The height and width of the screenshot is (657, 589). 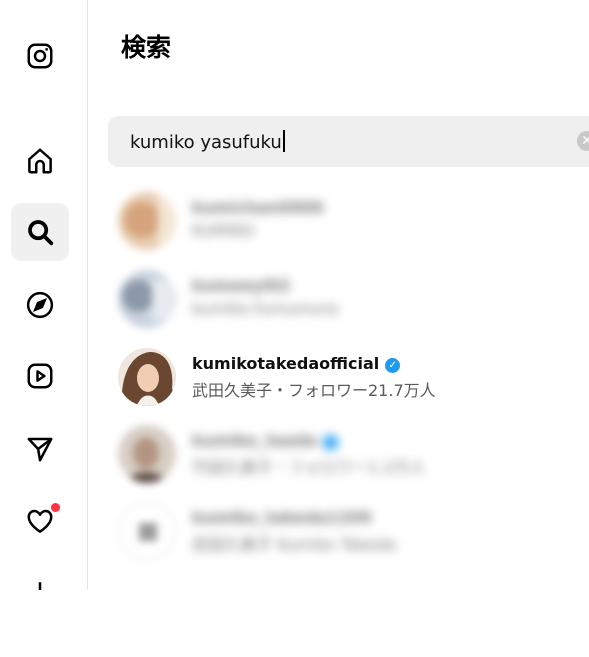 What do you see at coordinates (40, 449) in the screenshot?
I see `messages-send-icon` at bounding box center [40, 449].